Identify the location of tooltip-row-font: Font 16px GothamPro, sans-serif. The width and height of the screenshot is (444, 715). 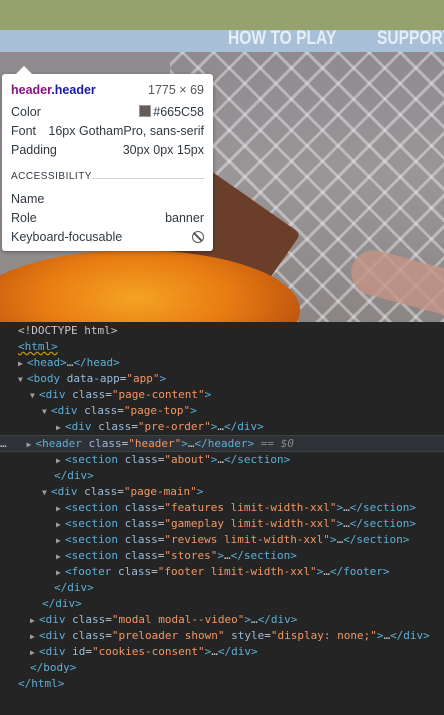
(107, 131).